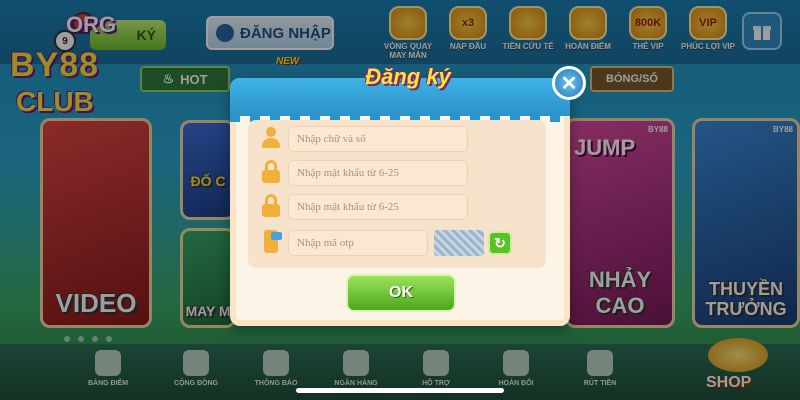 Image resolution: width=800 pixels, height=400 pixels. I want to click on refund-points-button: HOÀN ĐIỂM, so click(588, 33).